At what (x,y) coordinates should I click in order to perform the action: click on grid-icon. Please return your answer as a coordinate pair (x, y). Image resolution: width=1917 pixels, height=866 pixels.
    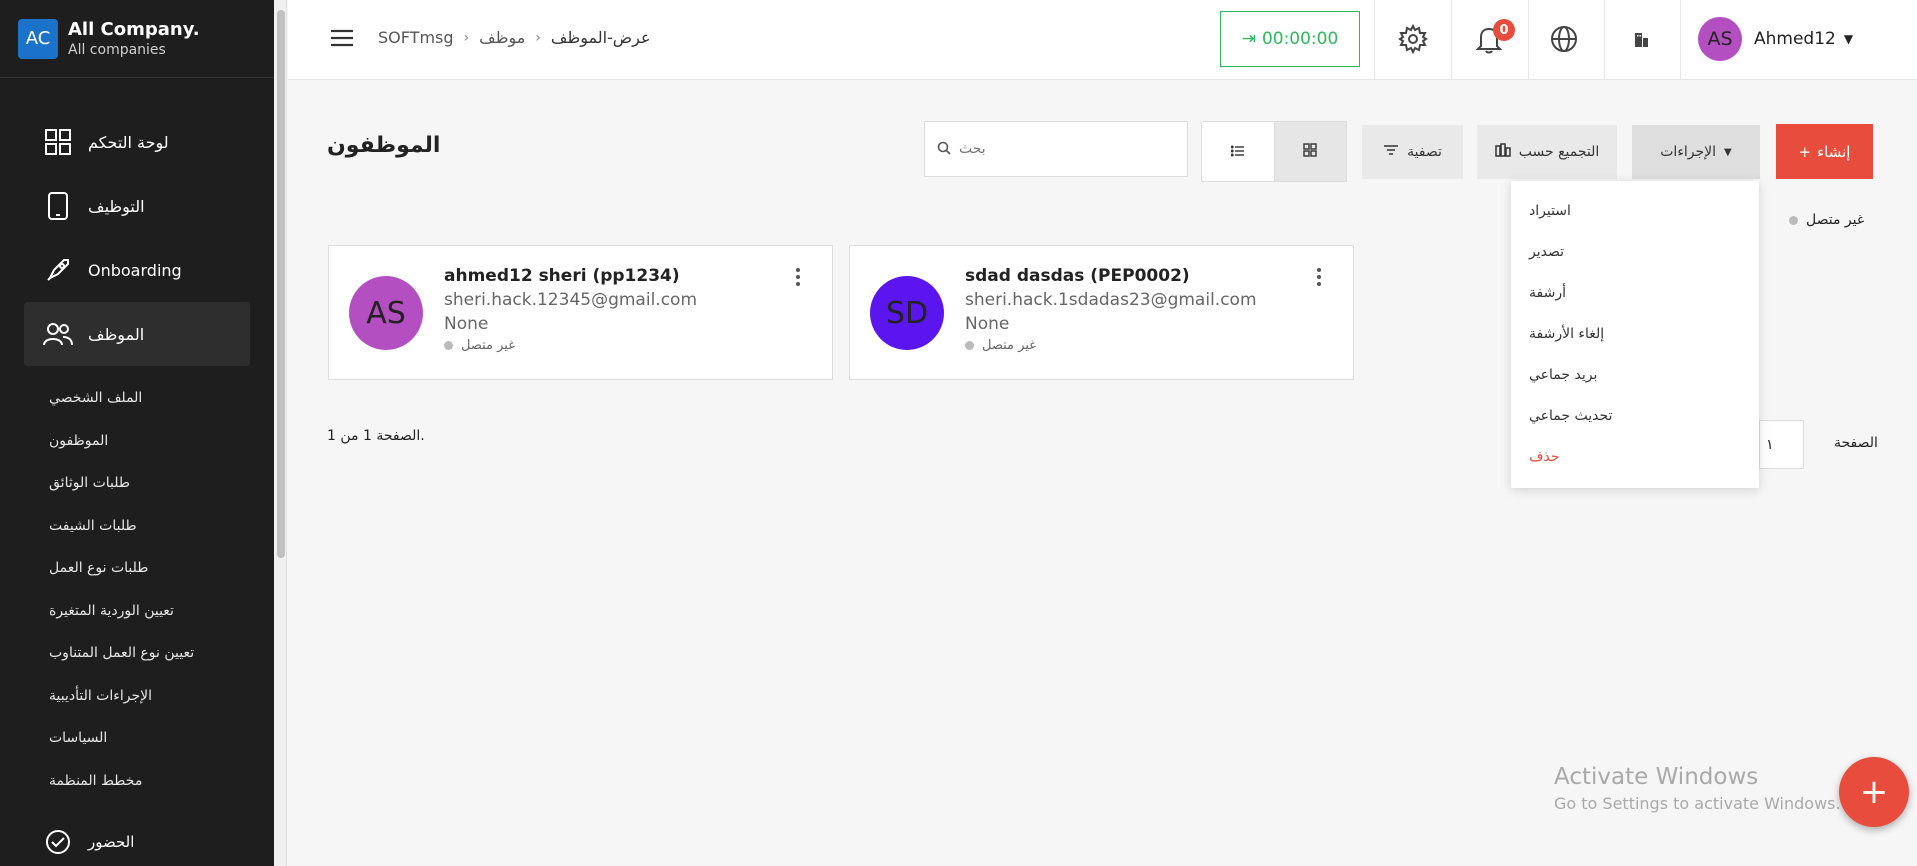
    Looking at the image, I should click on (1310, 151).